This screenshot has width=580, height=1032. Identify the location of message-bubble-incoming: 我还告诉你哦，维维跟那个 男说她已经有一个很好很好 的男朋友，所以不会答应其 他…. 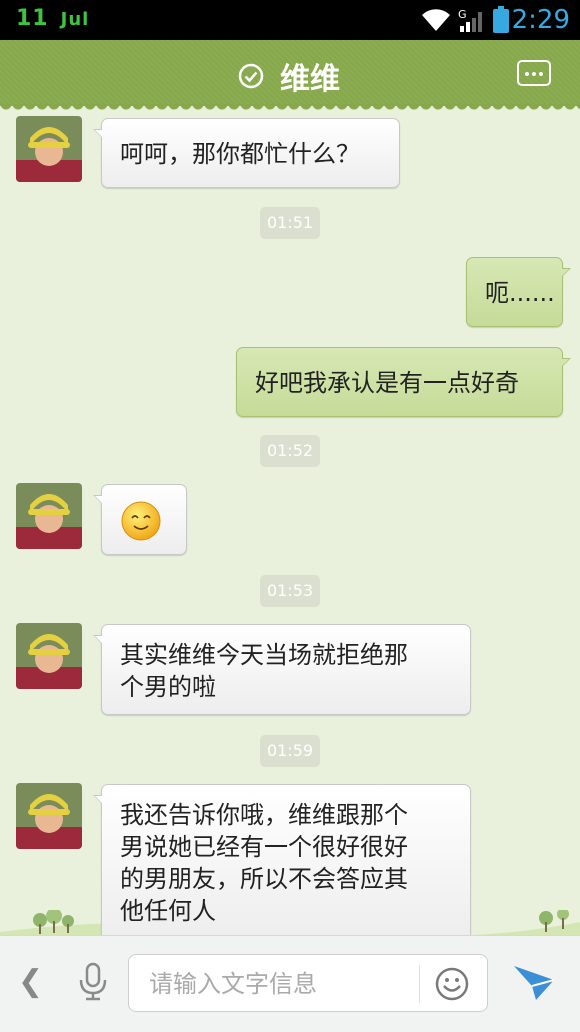
(282, 859).